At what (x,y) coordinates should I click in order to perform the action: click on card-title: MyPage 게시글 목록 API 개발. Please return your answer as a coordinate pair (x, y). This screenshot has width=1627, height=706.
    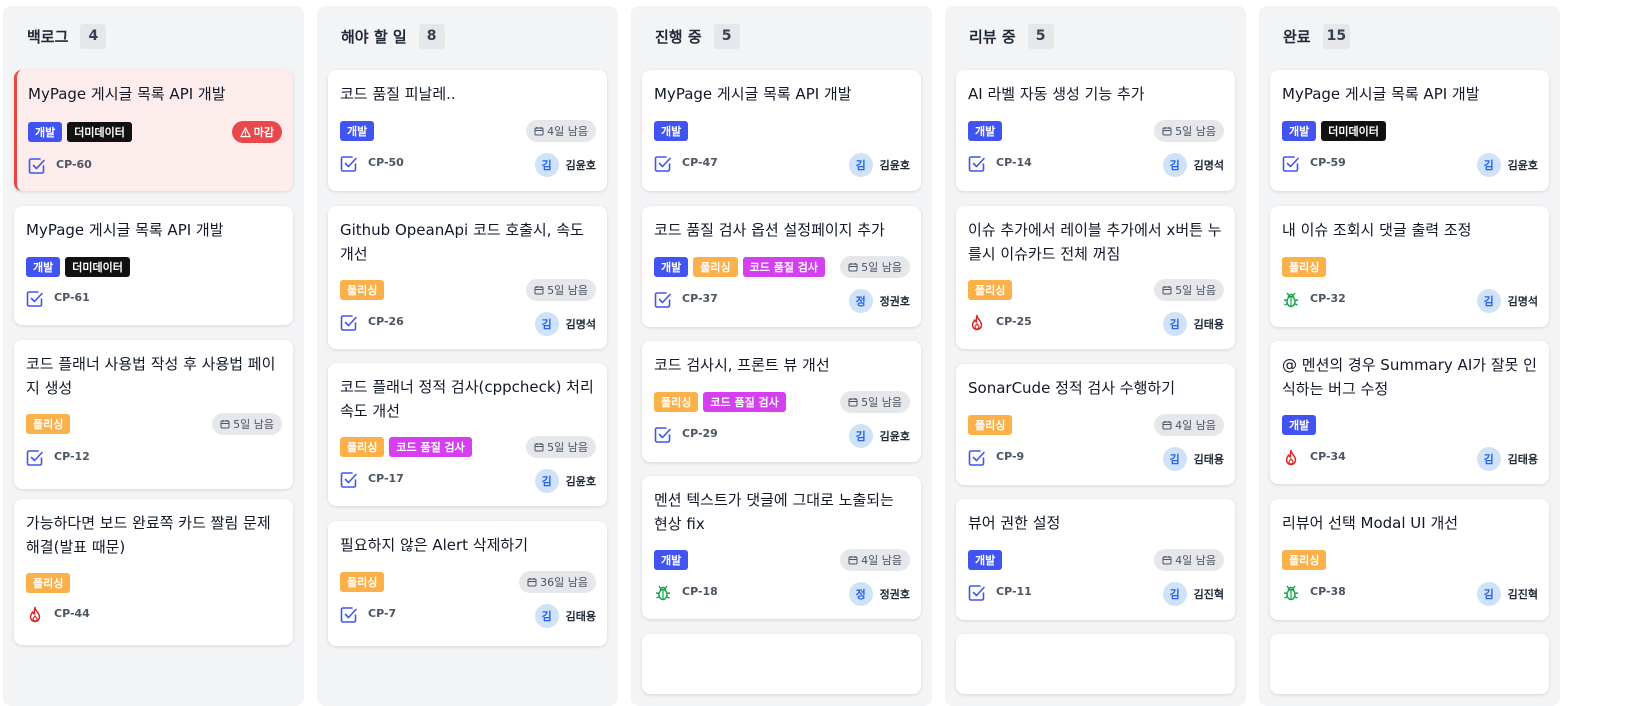
    Looking at the image, I should click on (1381, 94).